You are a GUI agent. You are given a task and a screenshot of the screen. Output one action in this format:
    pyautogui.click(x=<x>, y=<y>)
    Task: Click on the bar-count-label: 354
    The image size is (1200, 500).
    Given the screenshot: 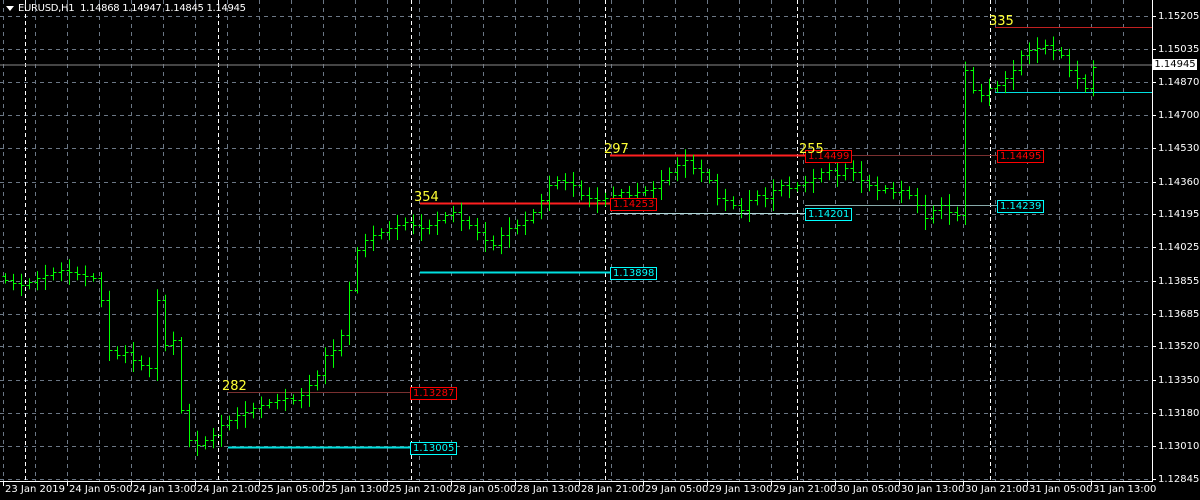 What is the action you would take?
    pyautogui.click(x=426, y=197)
    